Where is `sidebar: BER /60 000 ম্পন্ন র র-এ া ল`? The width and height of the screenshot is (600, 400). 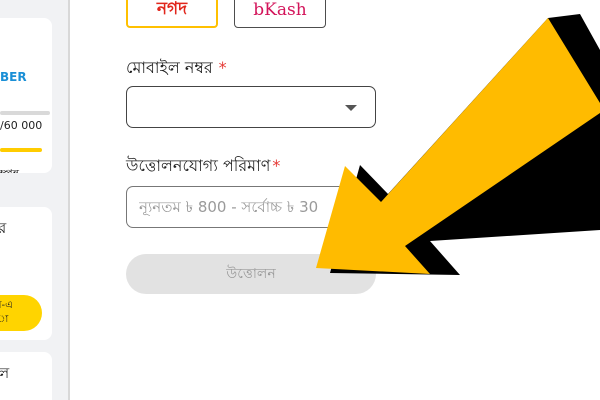 sidebar: BER /60 000 ম্পন্ন র র-এ া ল is located at coordinates (35, 200).